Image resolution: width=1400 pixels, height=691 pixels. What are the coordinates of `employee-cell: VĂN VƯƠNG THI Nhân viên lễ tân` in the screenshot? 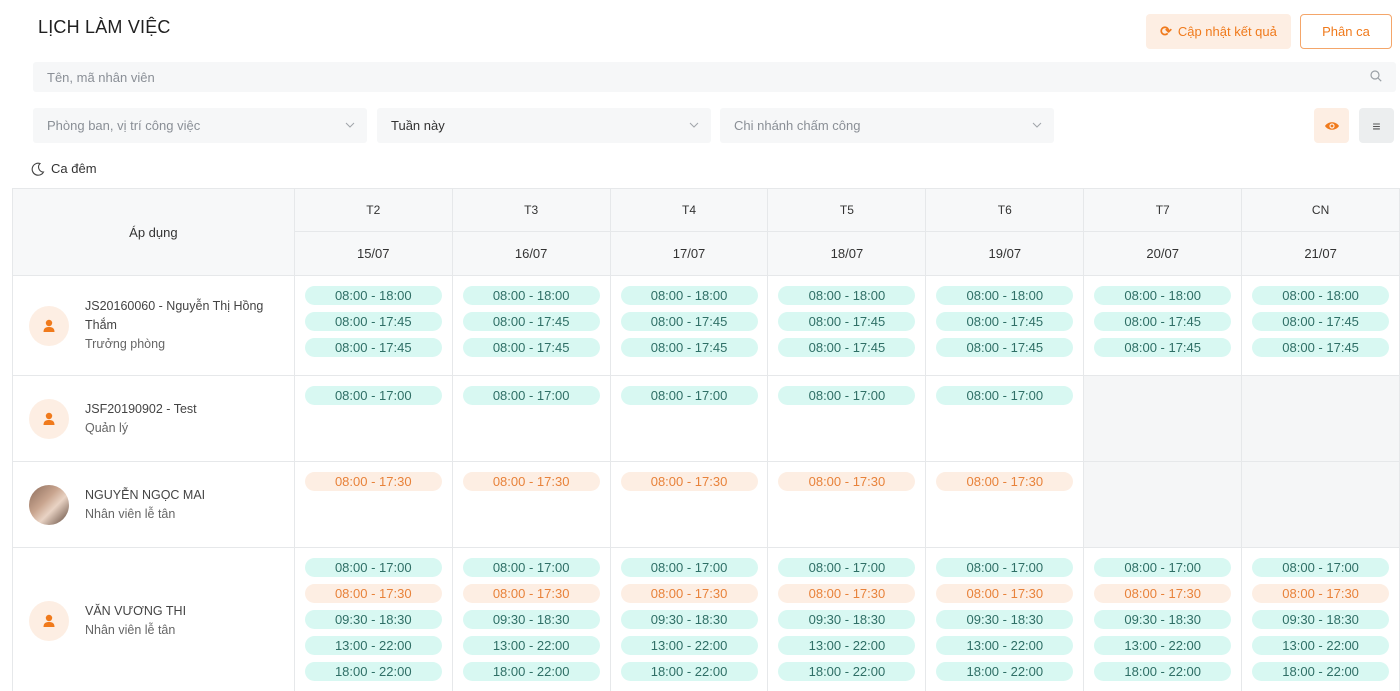 It's located at (154, 619).